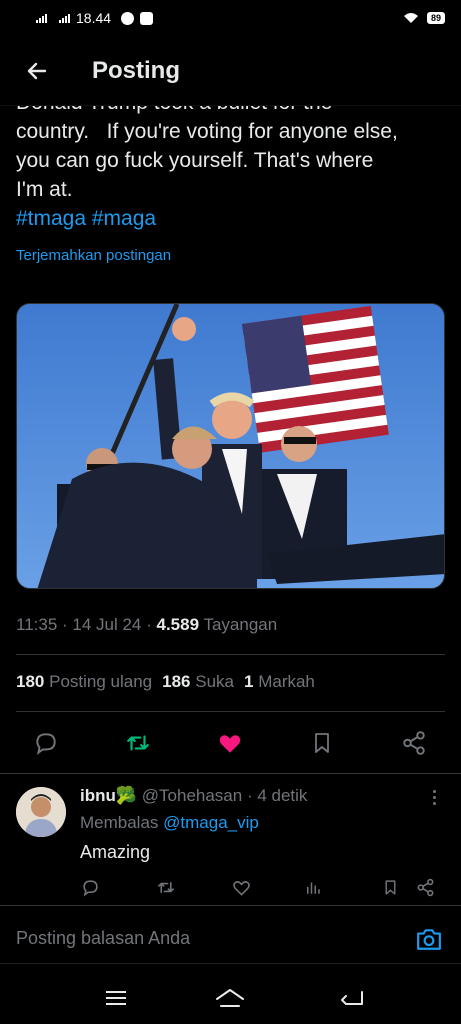 This screenshot has height=1024, width=461. I want to click on avatar-image, so click(41, 812).